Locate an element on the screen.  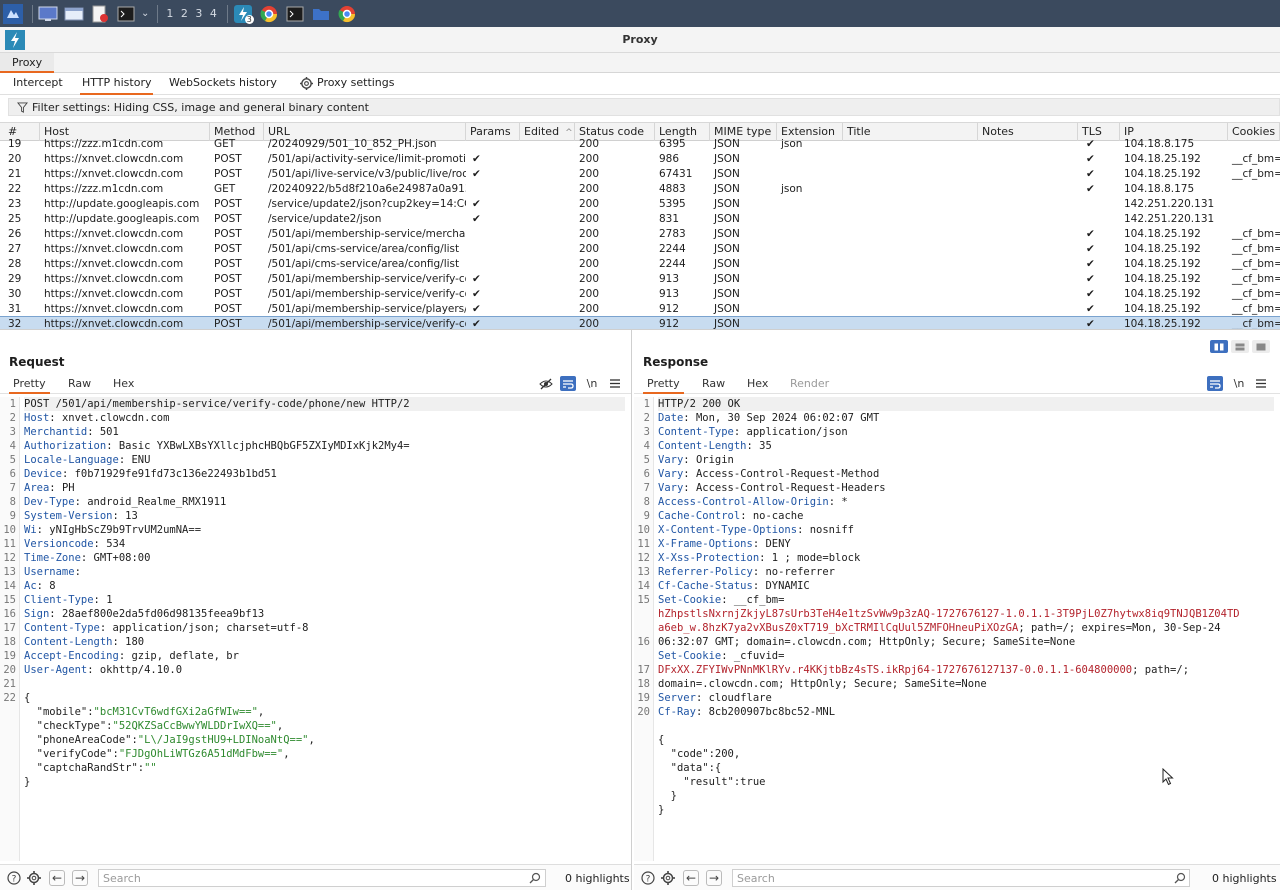
file-manager-icon is located at coordinates (74, 14).